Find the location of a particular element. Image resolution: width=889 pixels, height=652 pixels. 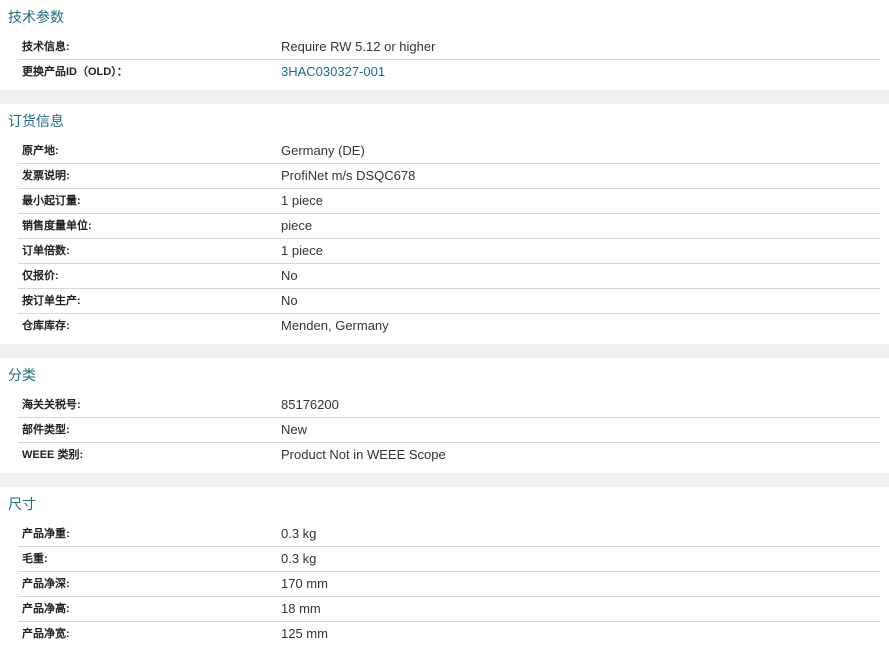

spec-label: WEEE 类别: is located at coordinates (53, 455).